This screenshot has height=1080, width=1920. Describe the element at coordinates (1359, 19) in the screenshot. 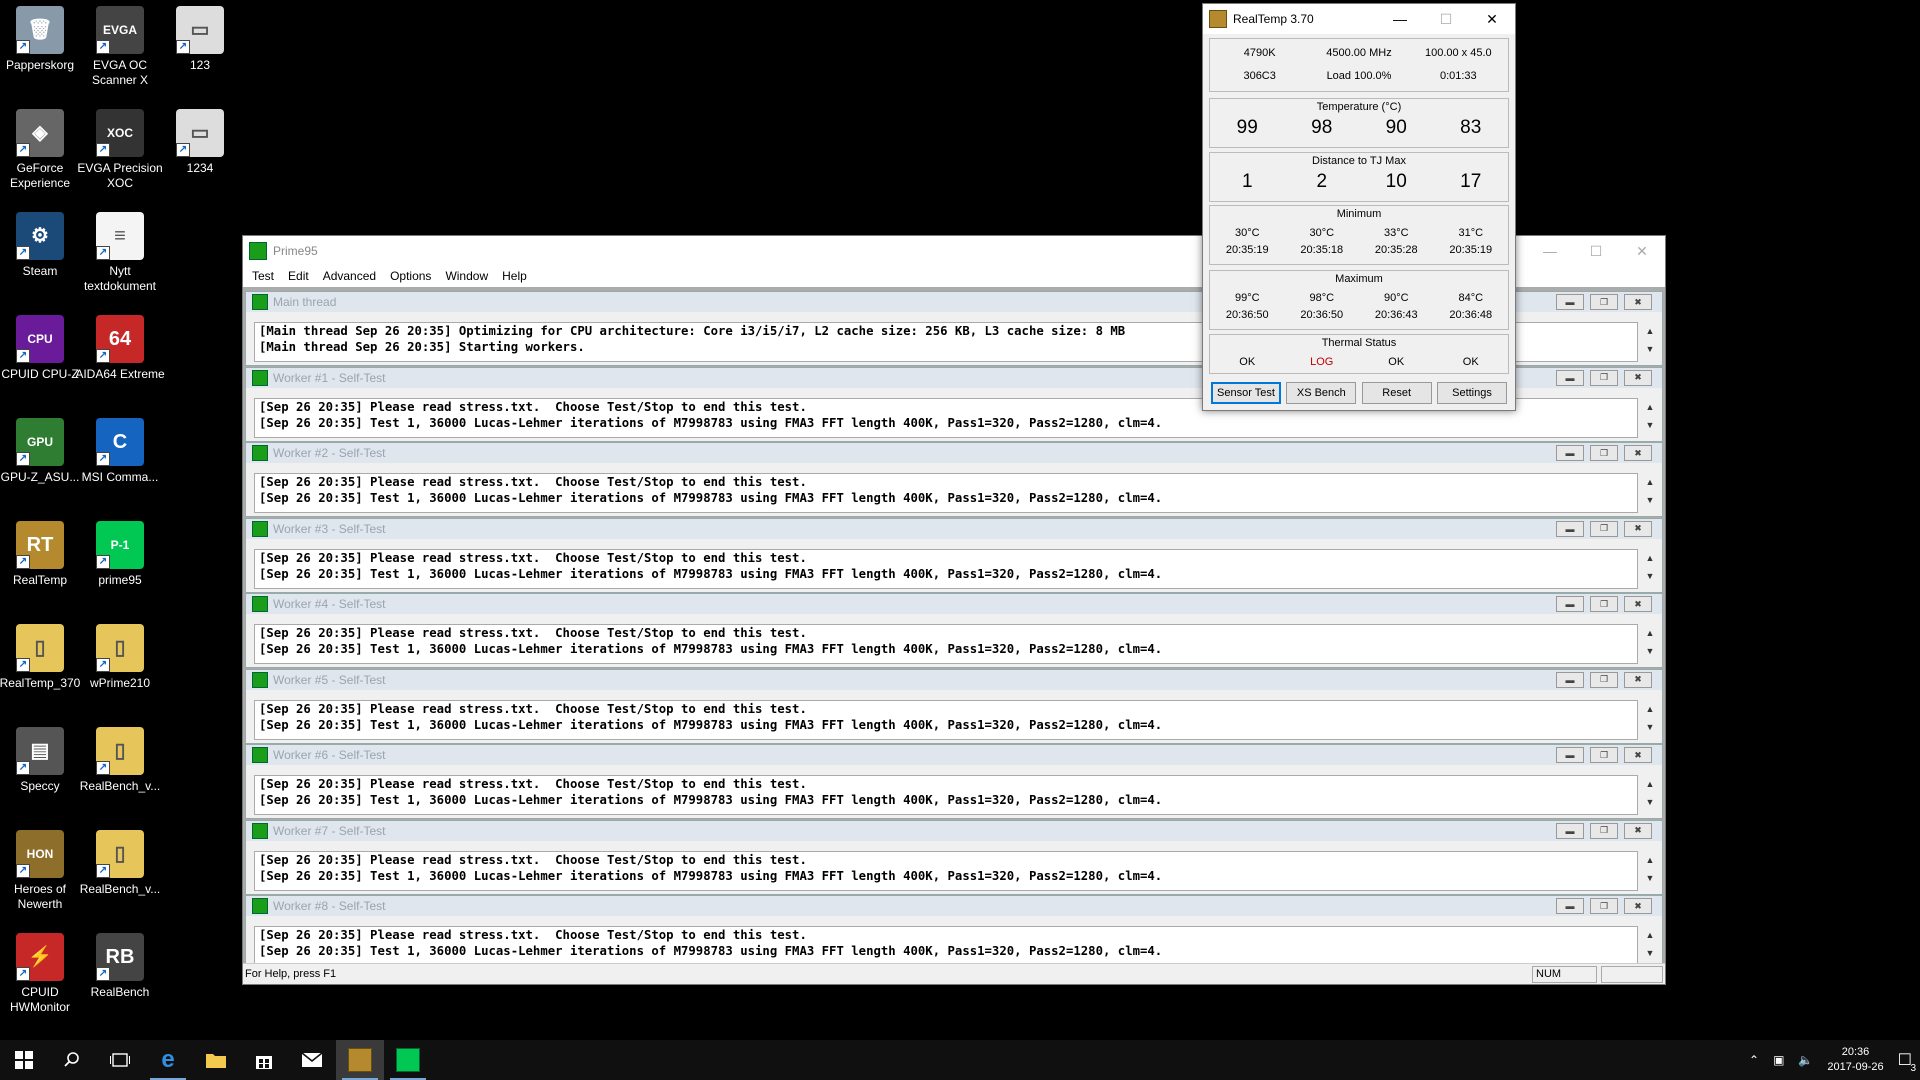

I see `realtemp-titlebar: RealTemp 3.70 — ☐ ✕` at that location.